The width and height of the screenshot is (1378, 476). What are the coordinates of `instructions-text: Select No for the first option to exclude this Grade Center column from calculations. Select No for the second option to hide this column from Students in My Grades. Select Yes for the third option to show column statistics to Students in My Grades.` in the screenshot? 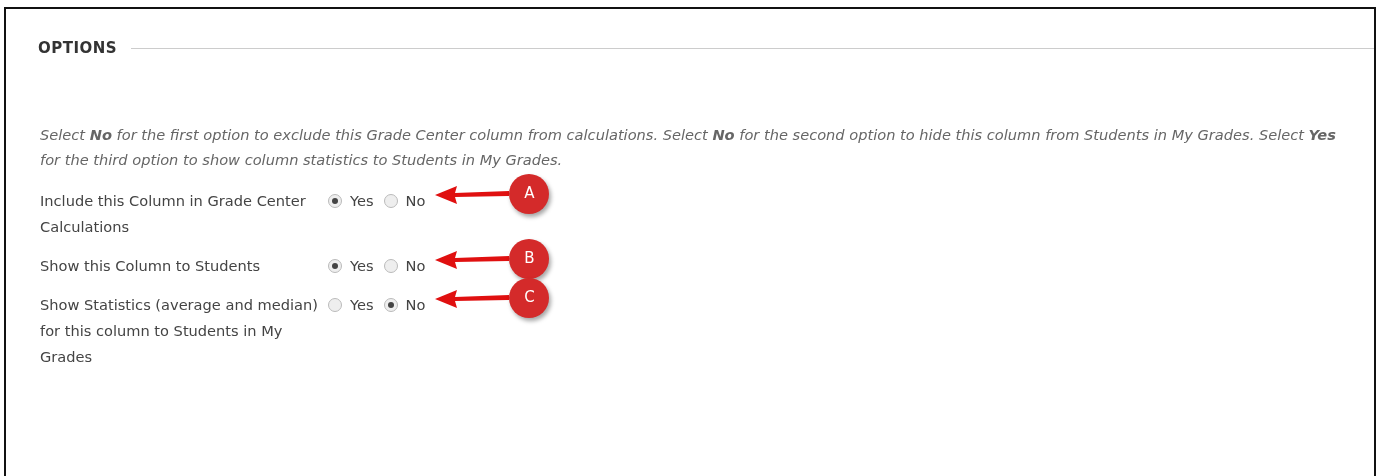 It's located at (688, 147).